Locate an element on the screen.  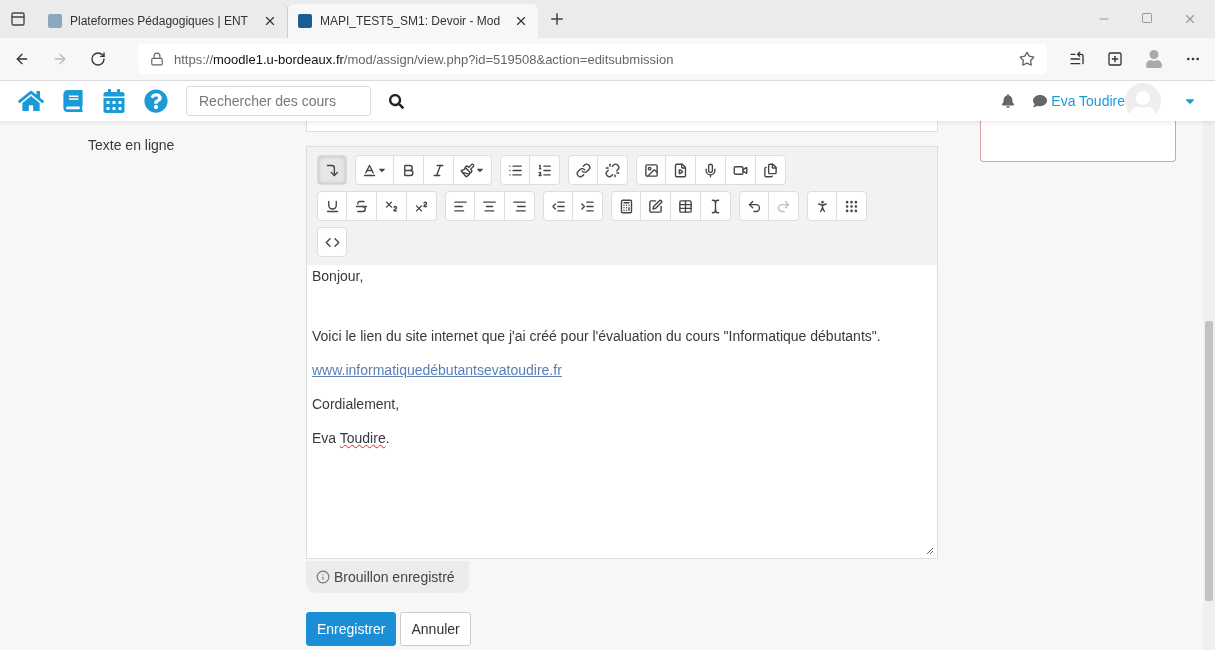
reload-icon is located at coordinates (98, 59).